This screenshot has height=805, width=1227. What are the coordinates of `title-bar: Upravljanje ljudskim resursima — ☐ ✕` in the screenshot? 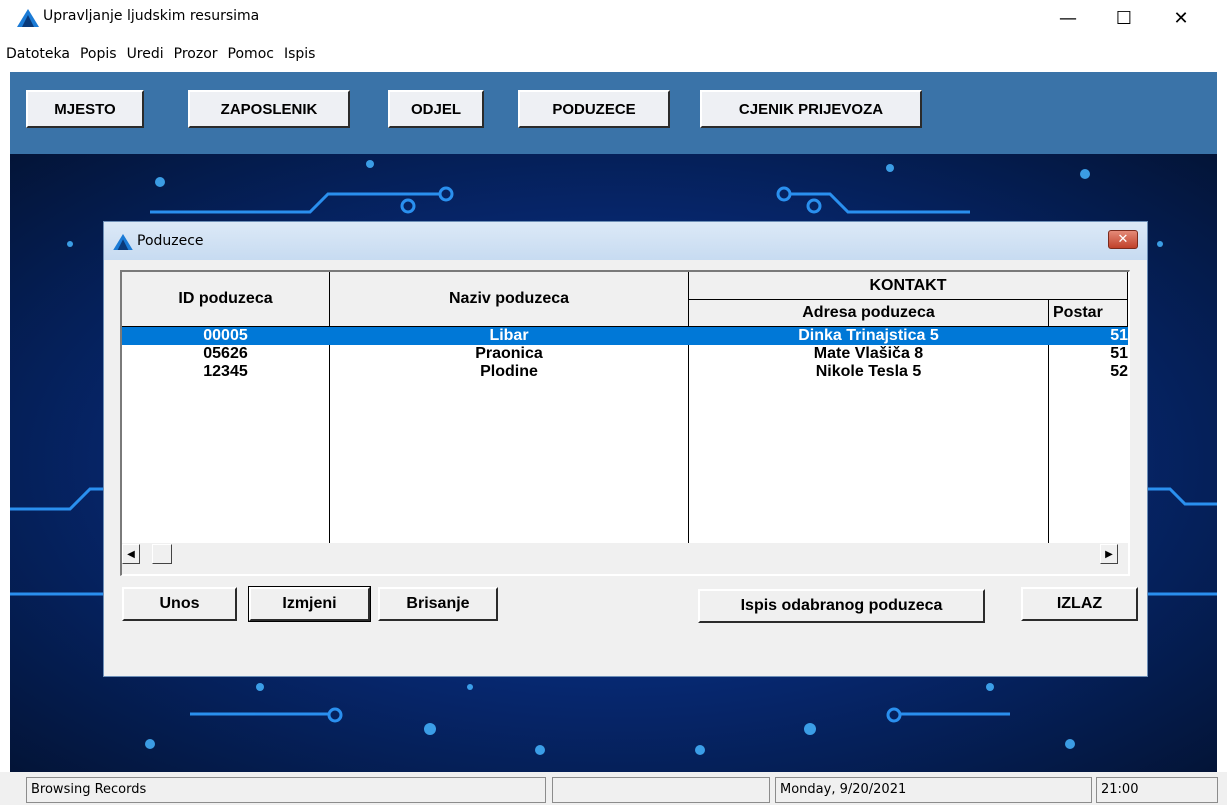 It's located at (613, 18).